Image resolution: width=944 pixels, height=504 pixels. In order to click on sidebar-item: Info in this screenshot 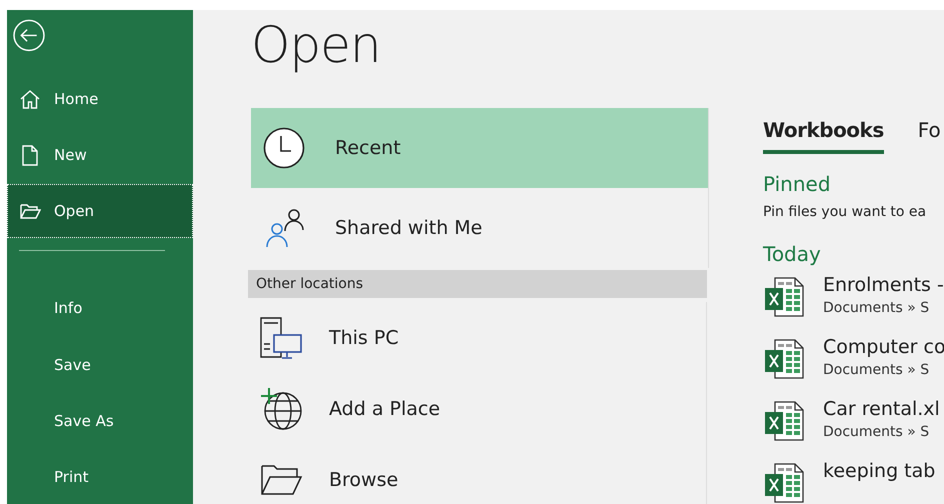, I will do `click(100, 308)`.